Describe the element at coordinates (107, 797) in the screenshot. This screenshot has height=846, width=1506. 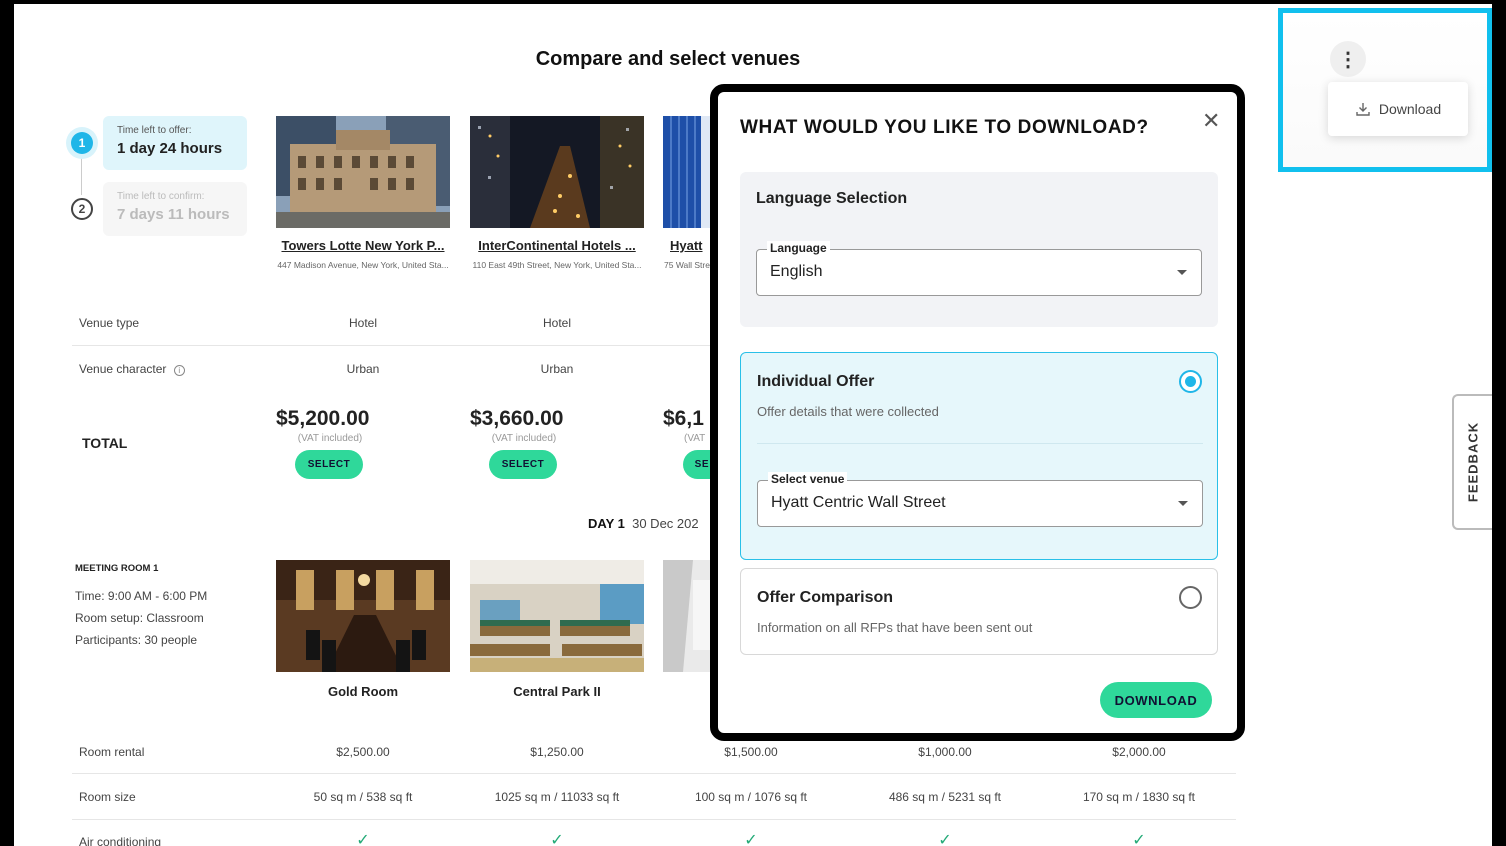
I see `row-label-room-size: Room size` at that location.